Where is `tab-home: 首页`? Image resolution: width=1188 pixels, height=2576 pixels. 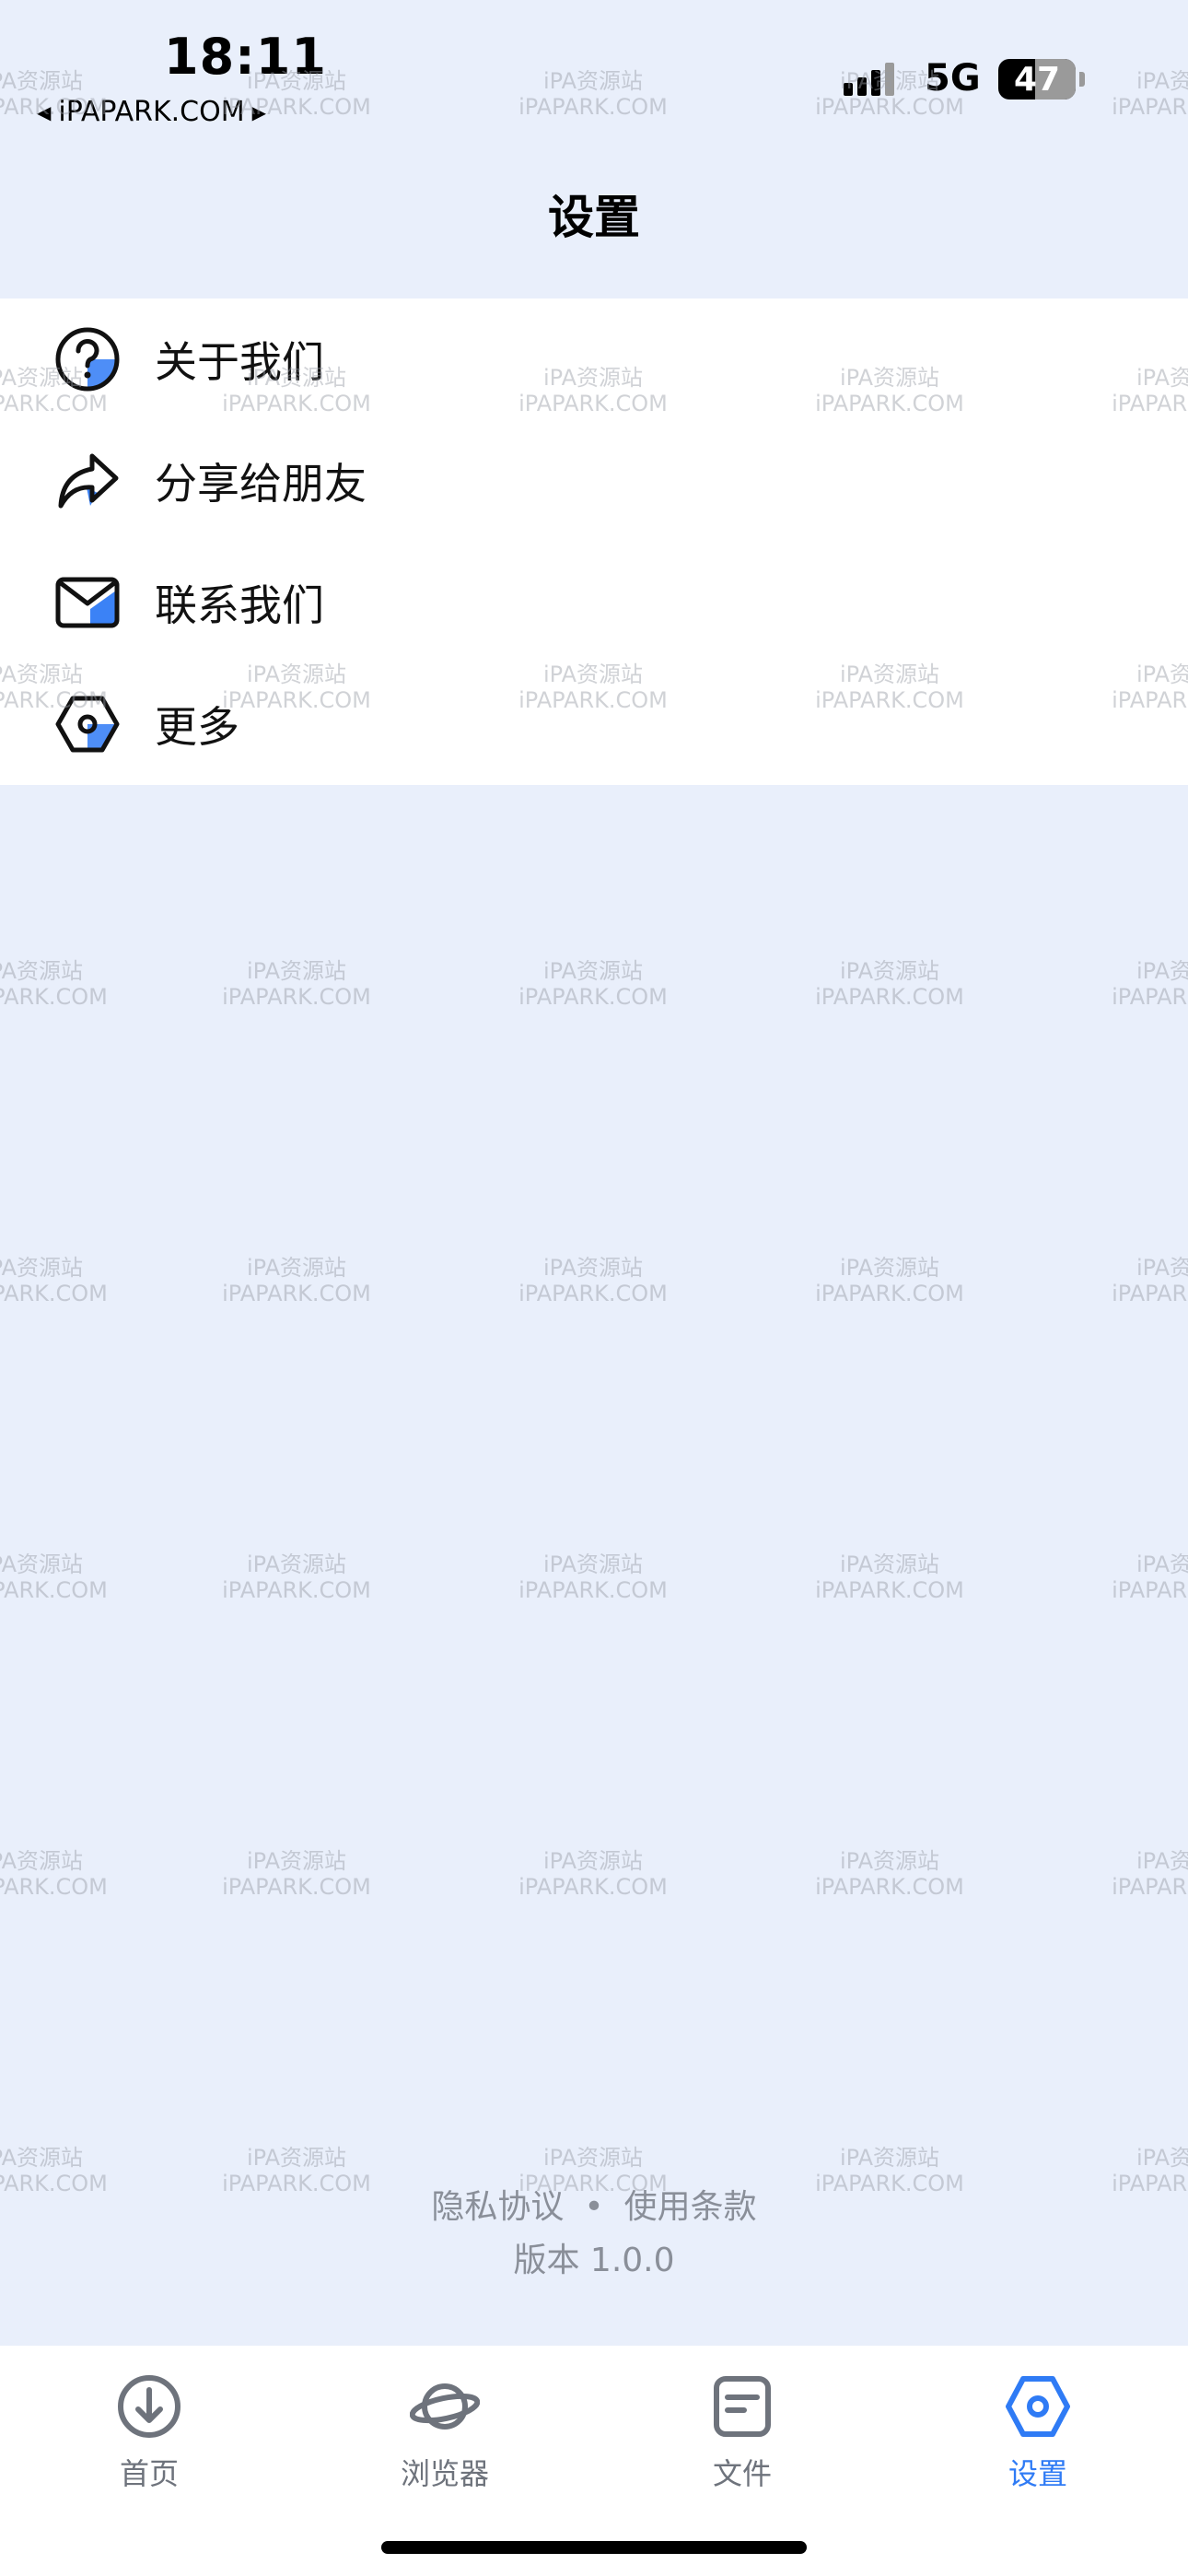
tab-home: 首页 is located at coordinates (149, 2440).